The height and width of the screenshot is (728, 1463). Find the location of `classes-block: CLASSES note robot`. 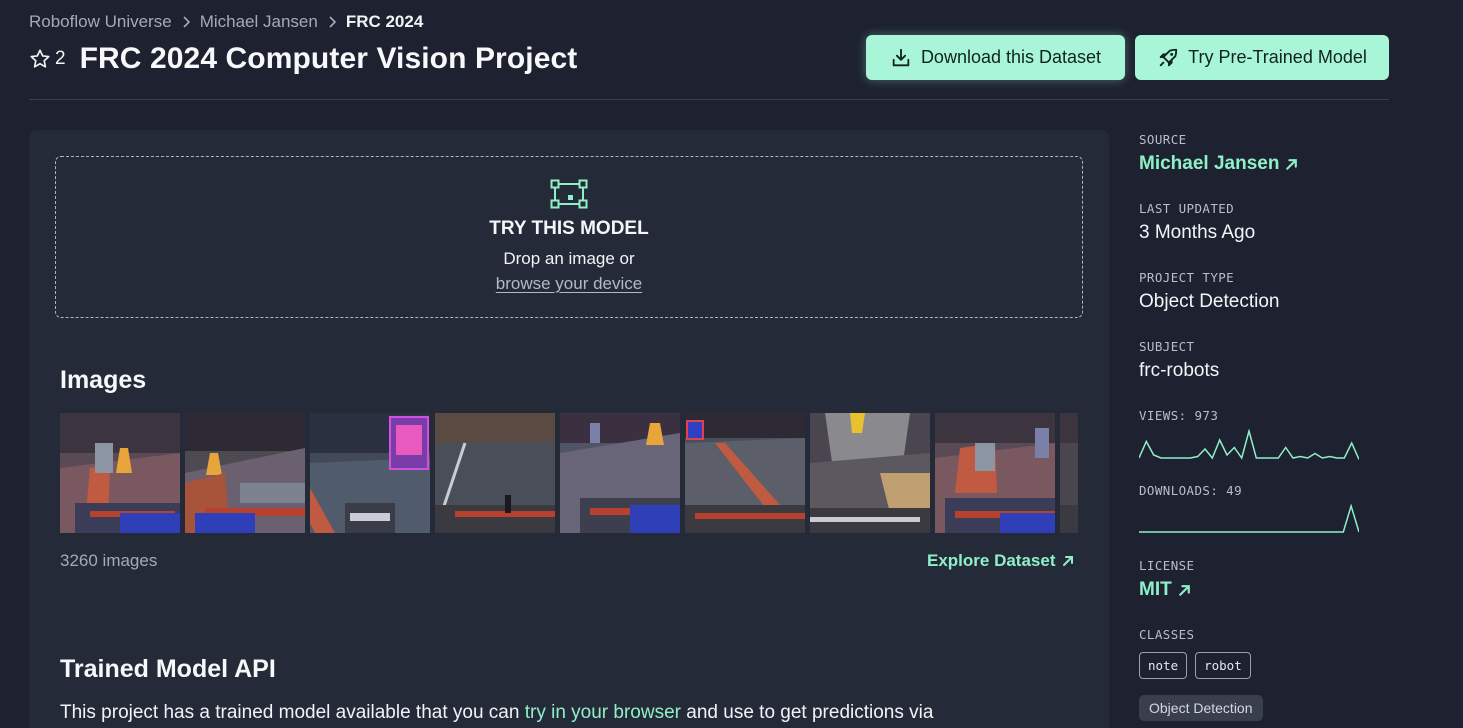

classes-block: CLASSES note robot is located at coordinates (1264, 661).